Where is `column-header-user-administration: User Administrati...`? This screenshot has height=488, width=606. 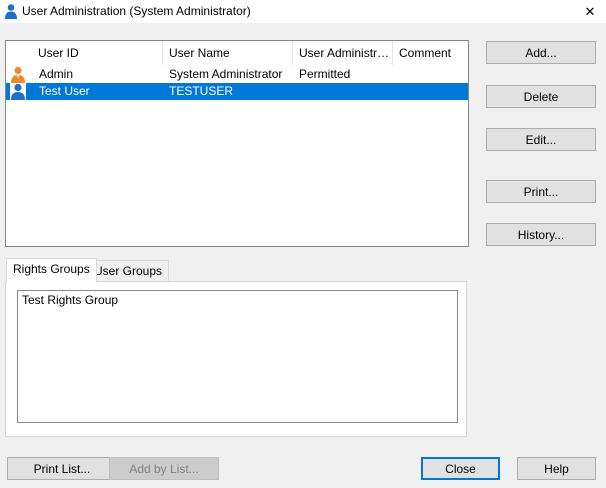 column-header-user-administration: User Administrati... is located at coordinates (343, 53).